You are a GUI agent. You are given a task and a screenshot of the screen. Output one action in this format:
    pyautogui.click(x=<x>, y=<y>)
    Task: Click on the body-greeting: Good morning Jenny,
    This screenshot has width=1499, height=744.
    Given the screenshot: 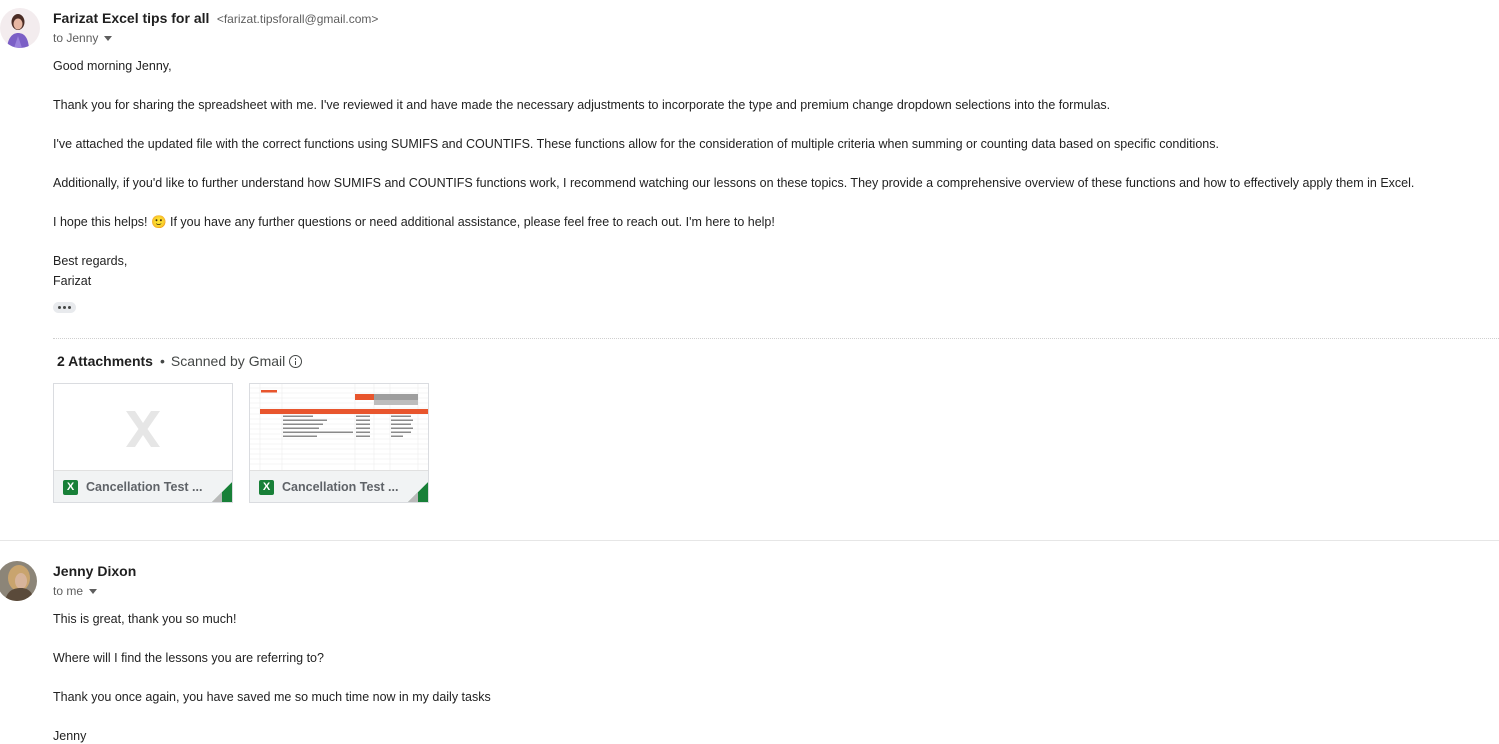 What is the action you would take?
    pyautogui.click(x=112, y=66)
    